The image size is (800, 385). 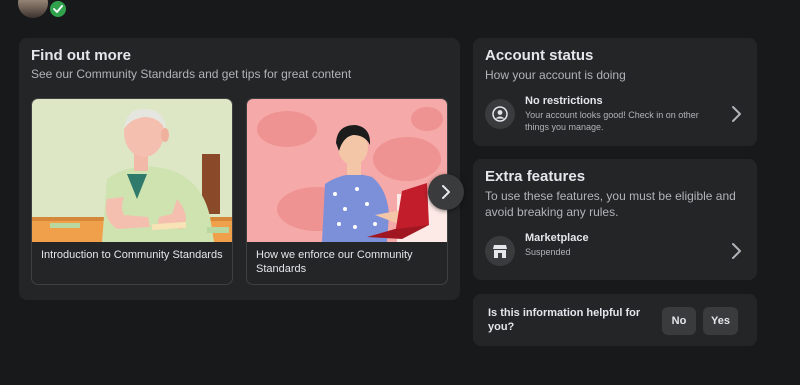 What do you see at coordinates (557, 238) in the screenshot?
I see `row-title: Marketplace` at bounding box center [557, 238].